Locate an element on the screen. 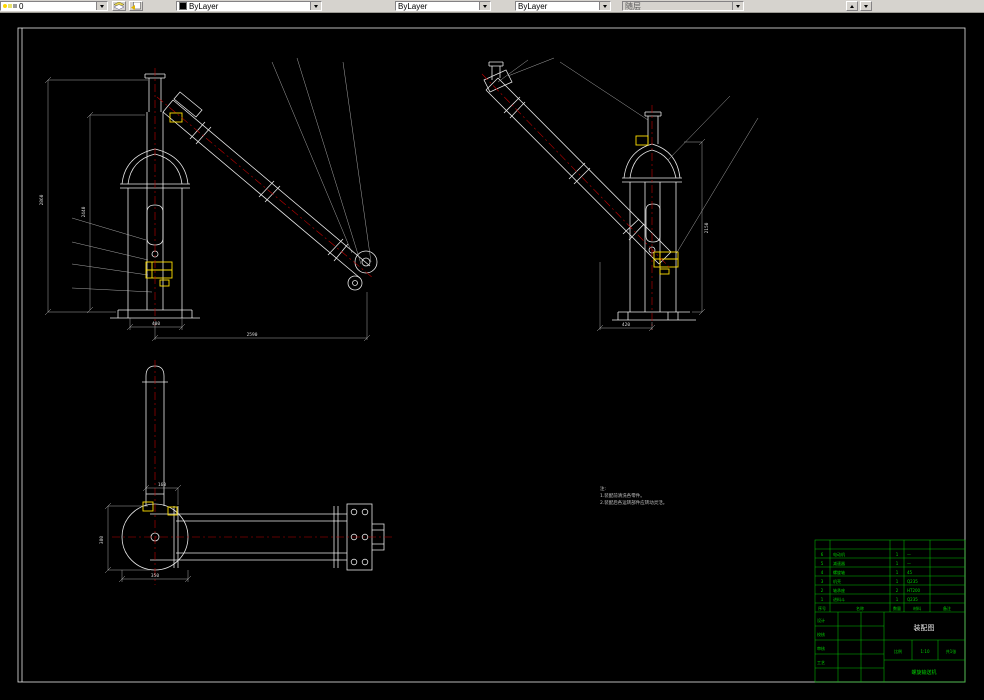  dim-front-span: 2590 is located at coordinates (252, 335).